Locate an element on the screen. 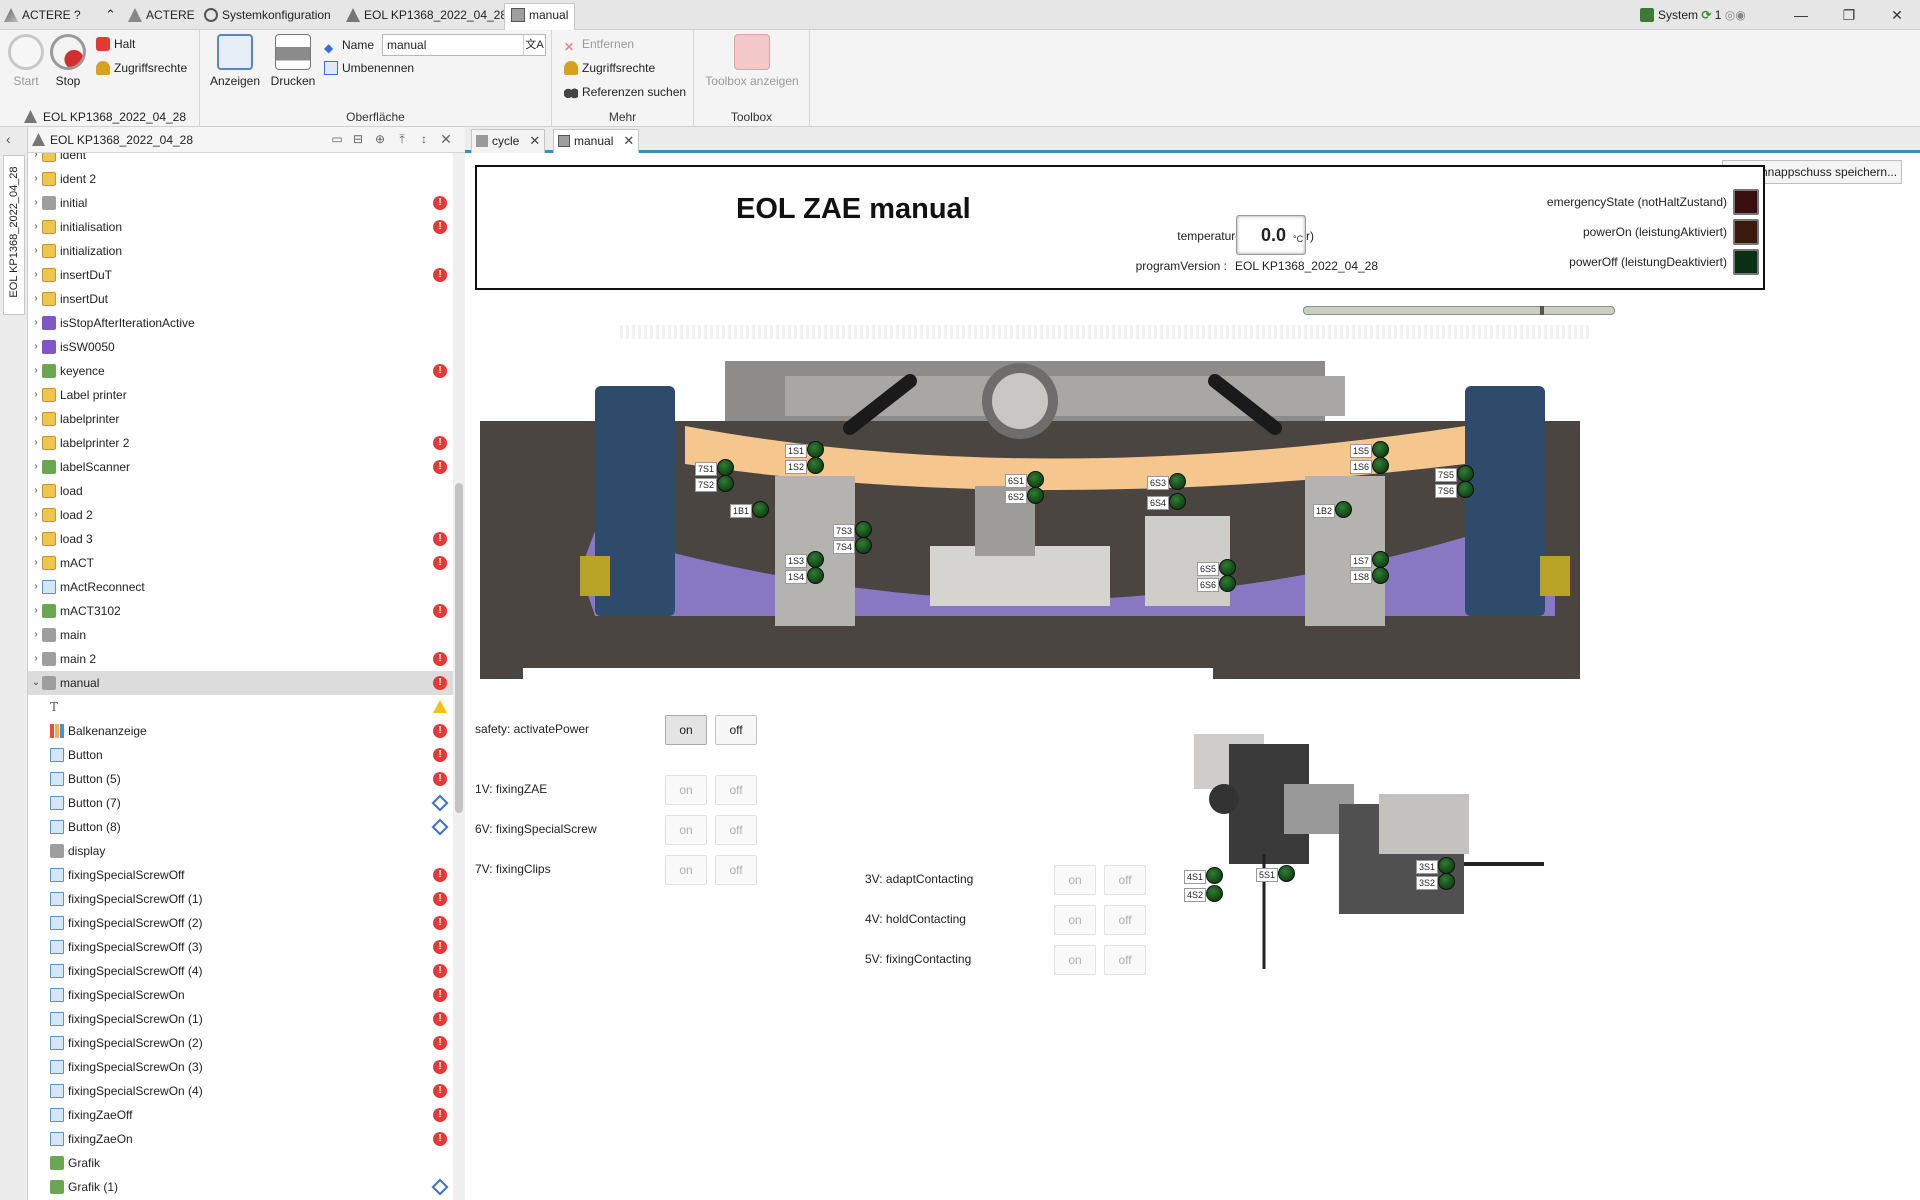  tree-item: fixingSpecialScrewOn (3)! is located at coordinates (240, 1067).